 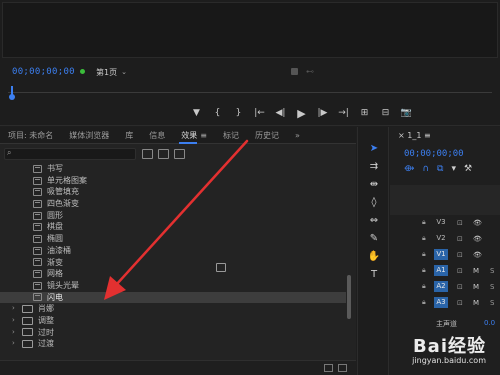 I want to click on tab-6: 历史记, so click(x=267, y=135).